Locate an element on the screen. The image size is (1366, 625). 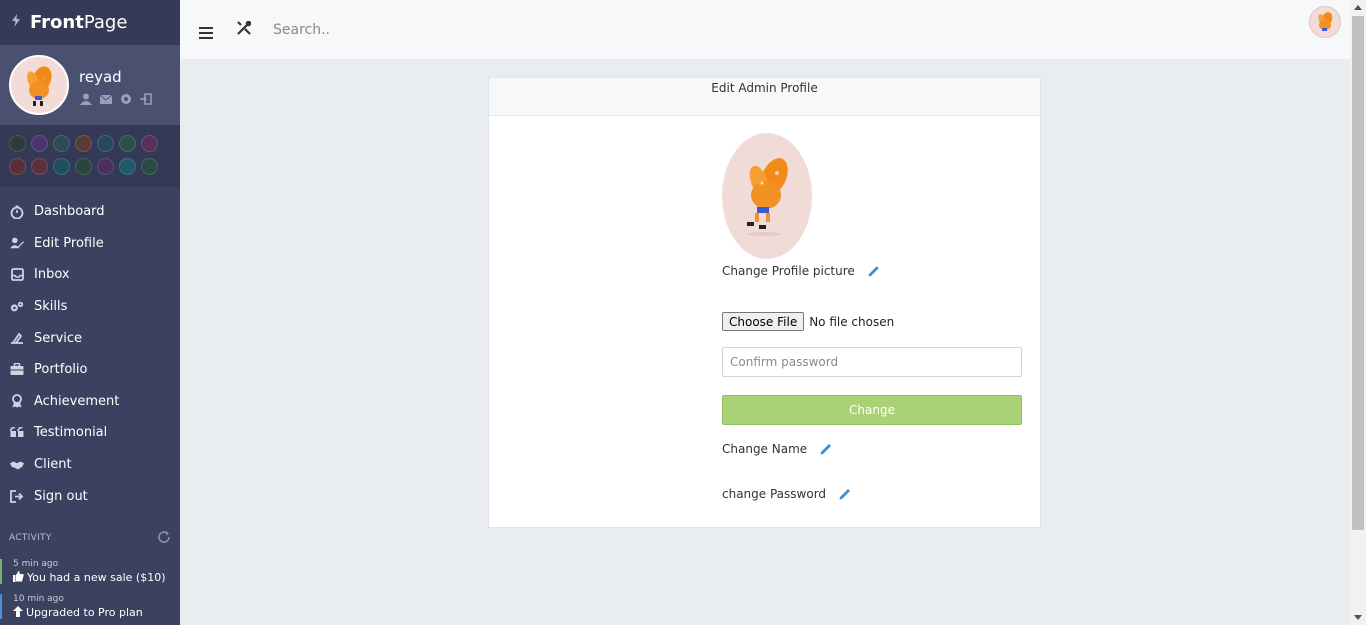
activity-time: 10 min ago is located at coordinates (38, 598).